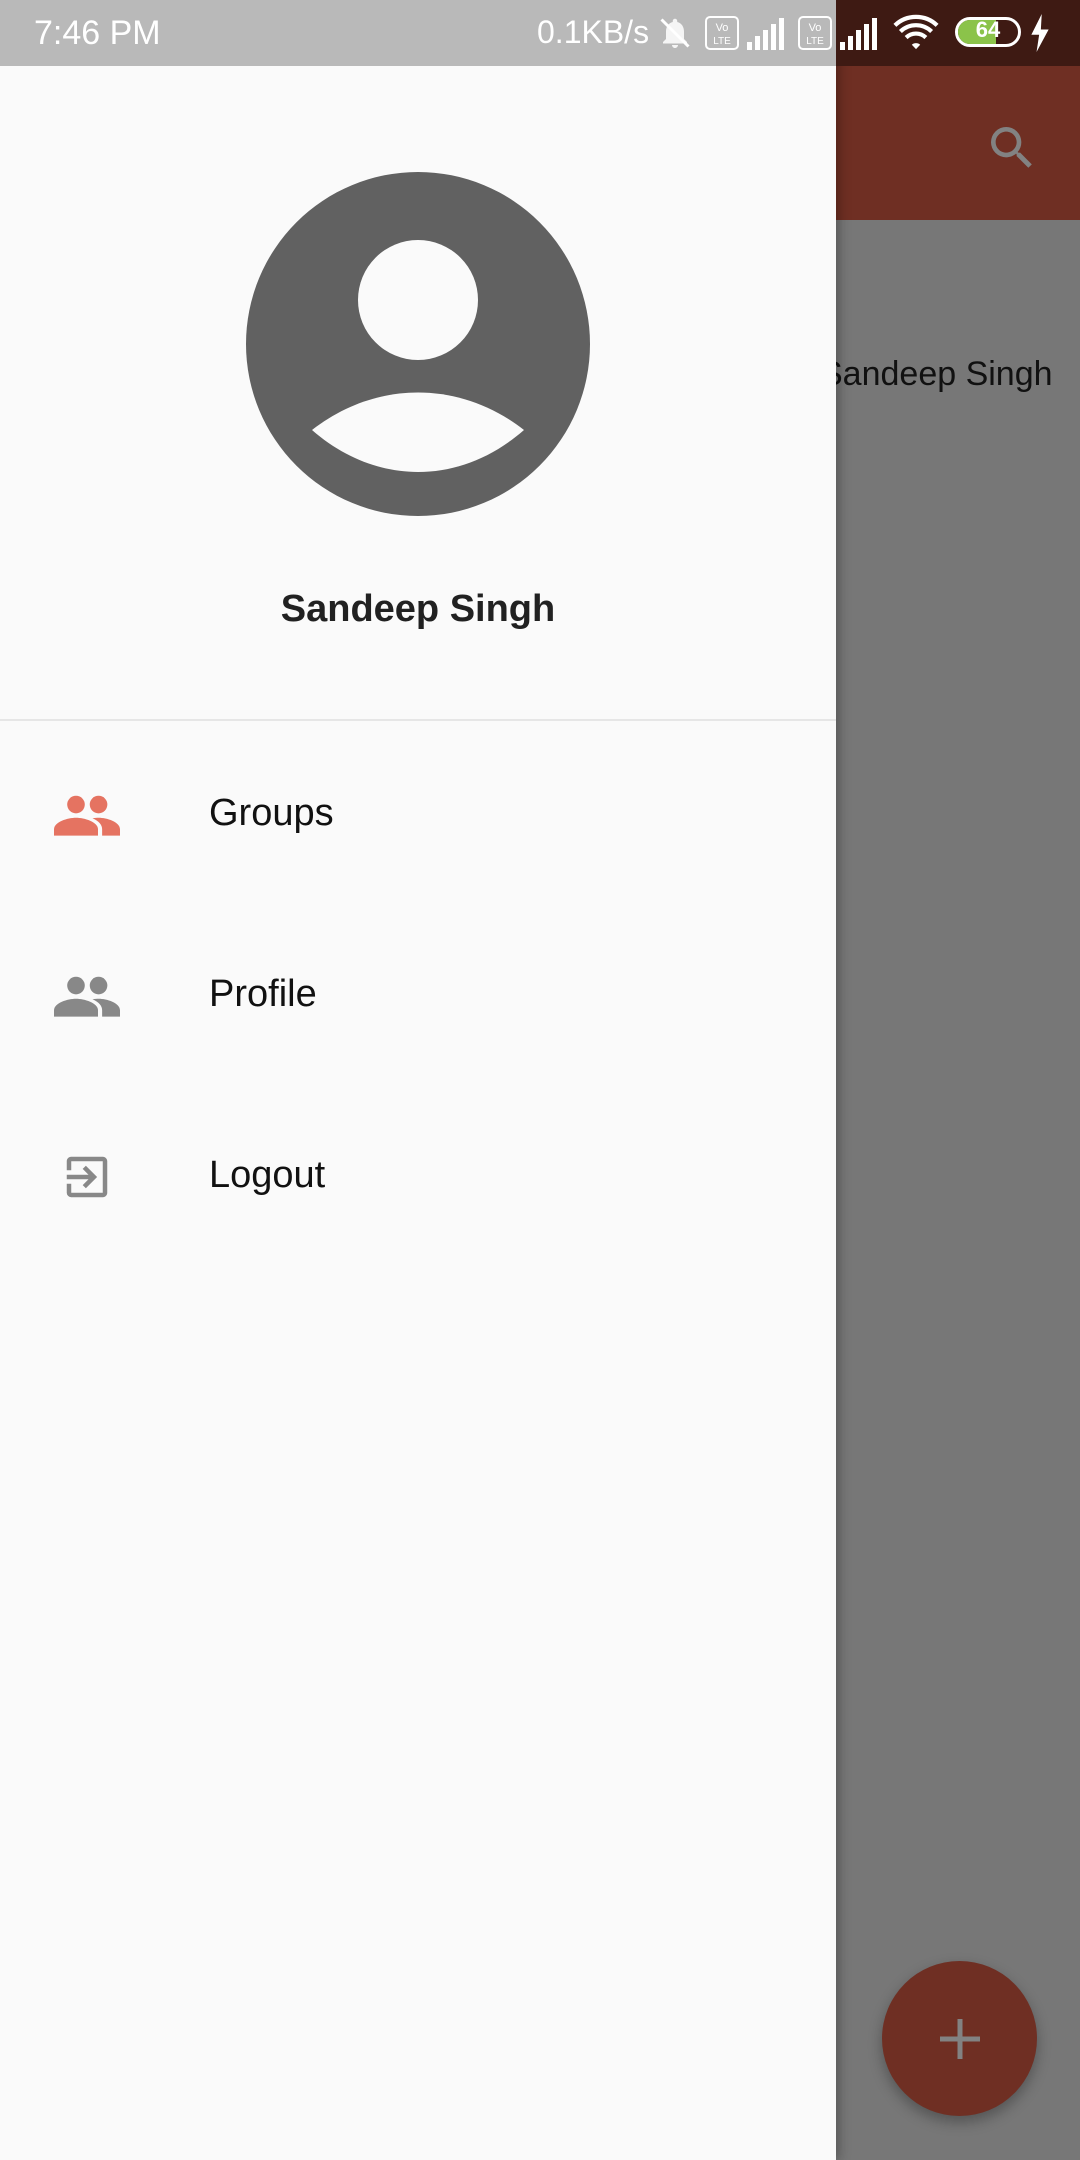 This screenshot has width=1080, height=2160. Describe the element at coordinates (267, 1175) in the screenshot. I see `menu-item-label: Logout` at that location.